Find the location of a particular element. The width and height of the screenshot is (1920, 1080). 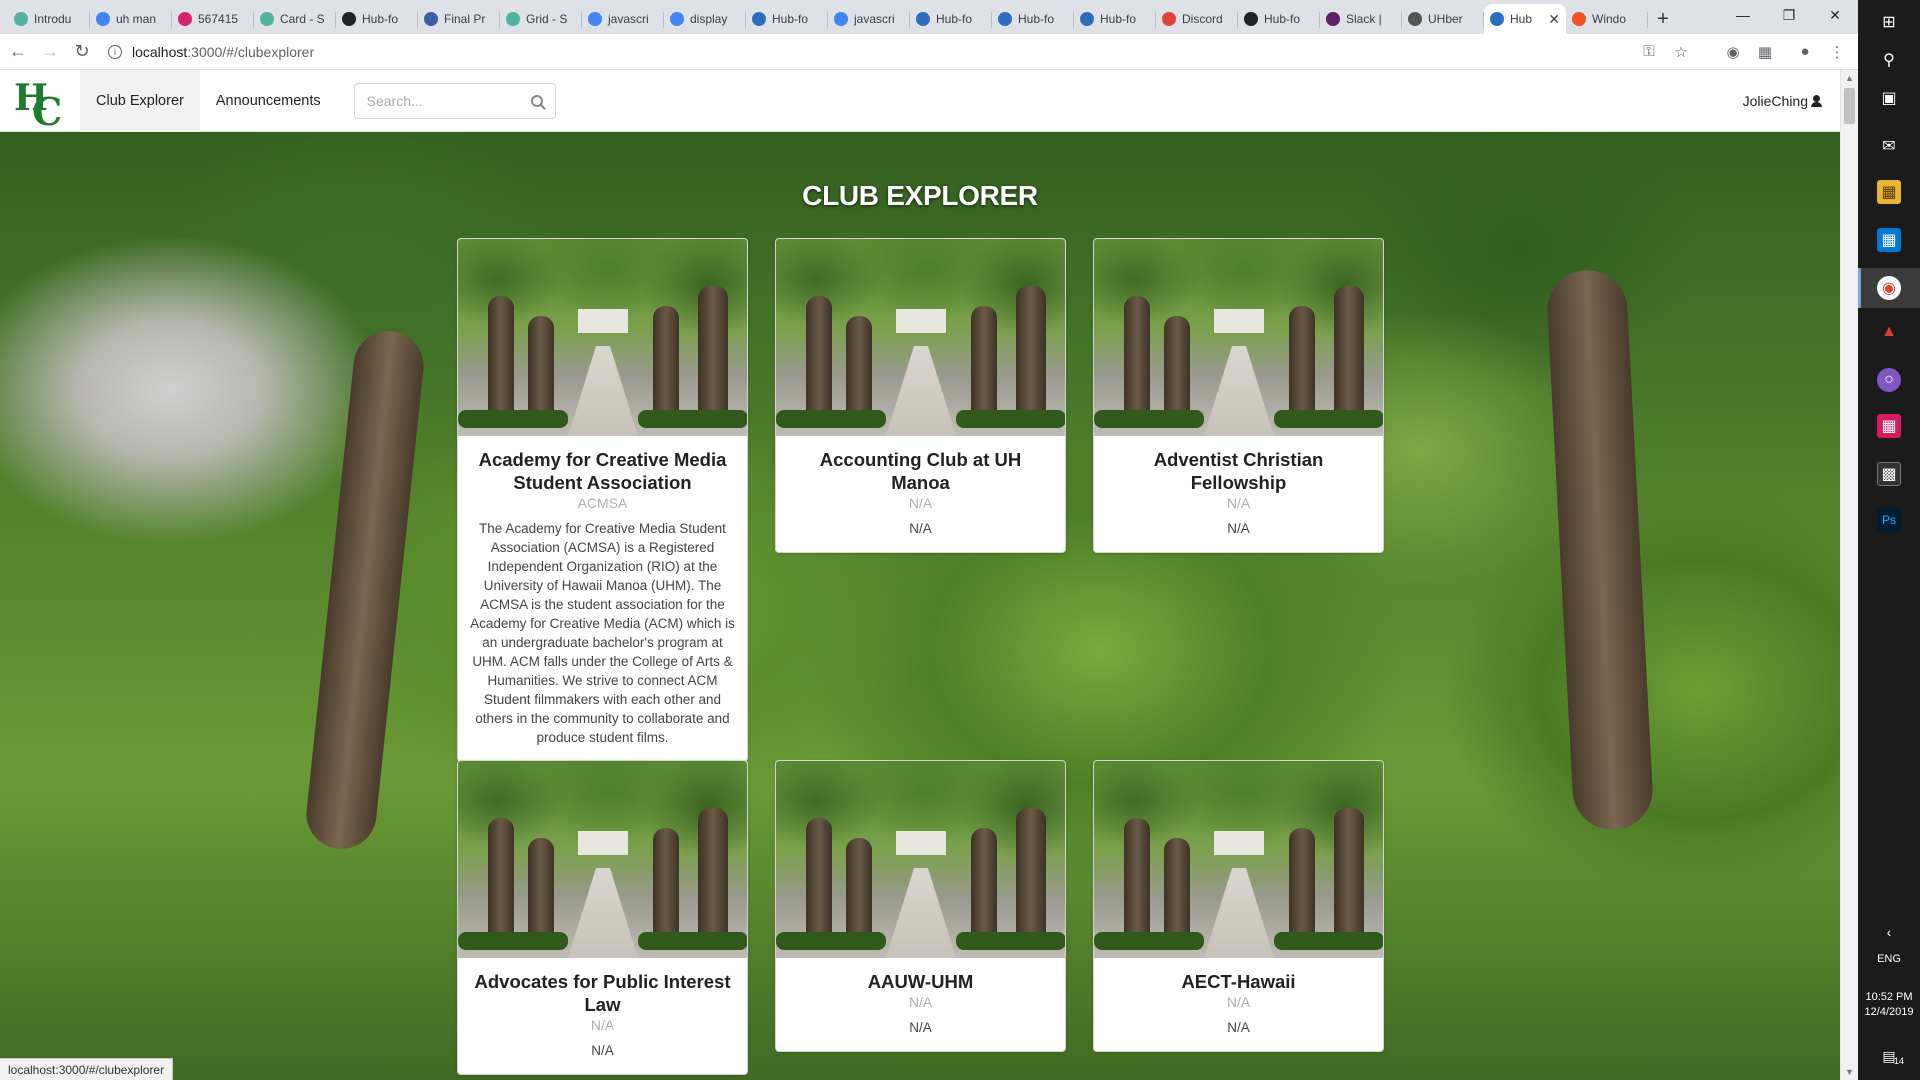

club-card: Adventist Christian Fellowship N/A N/A is located at coordinates (1238, 395).